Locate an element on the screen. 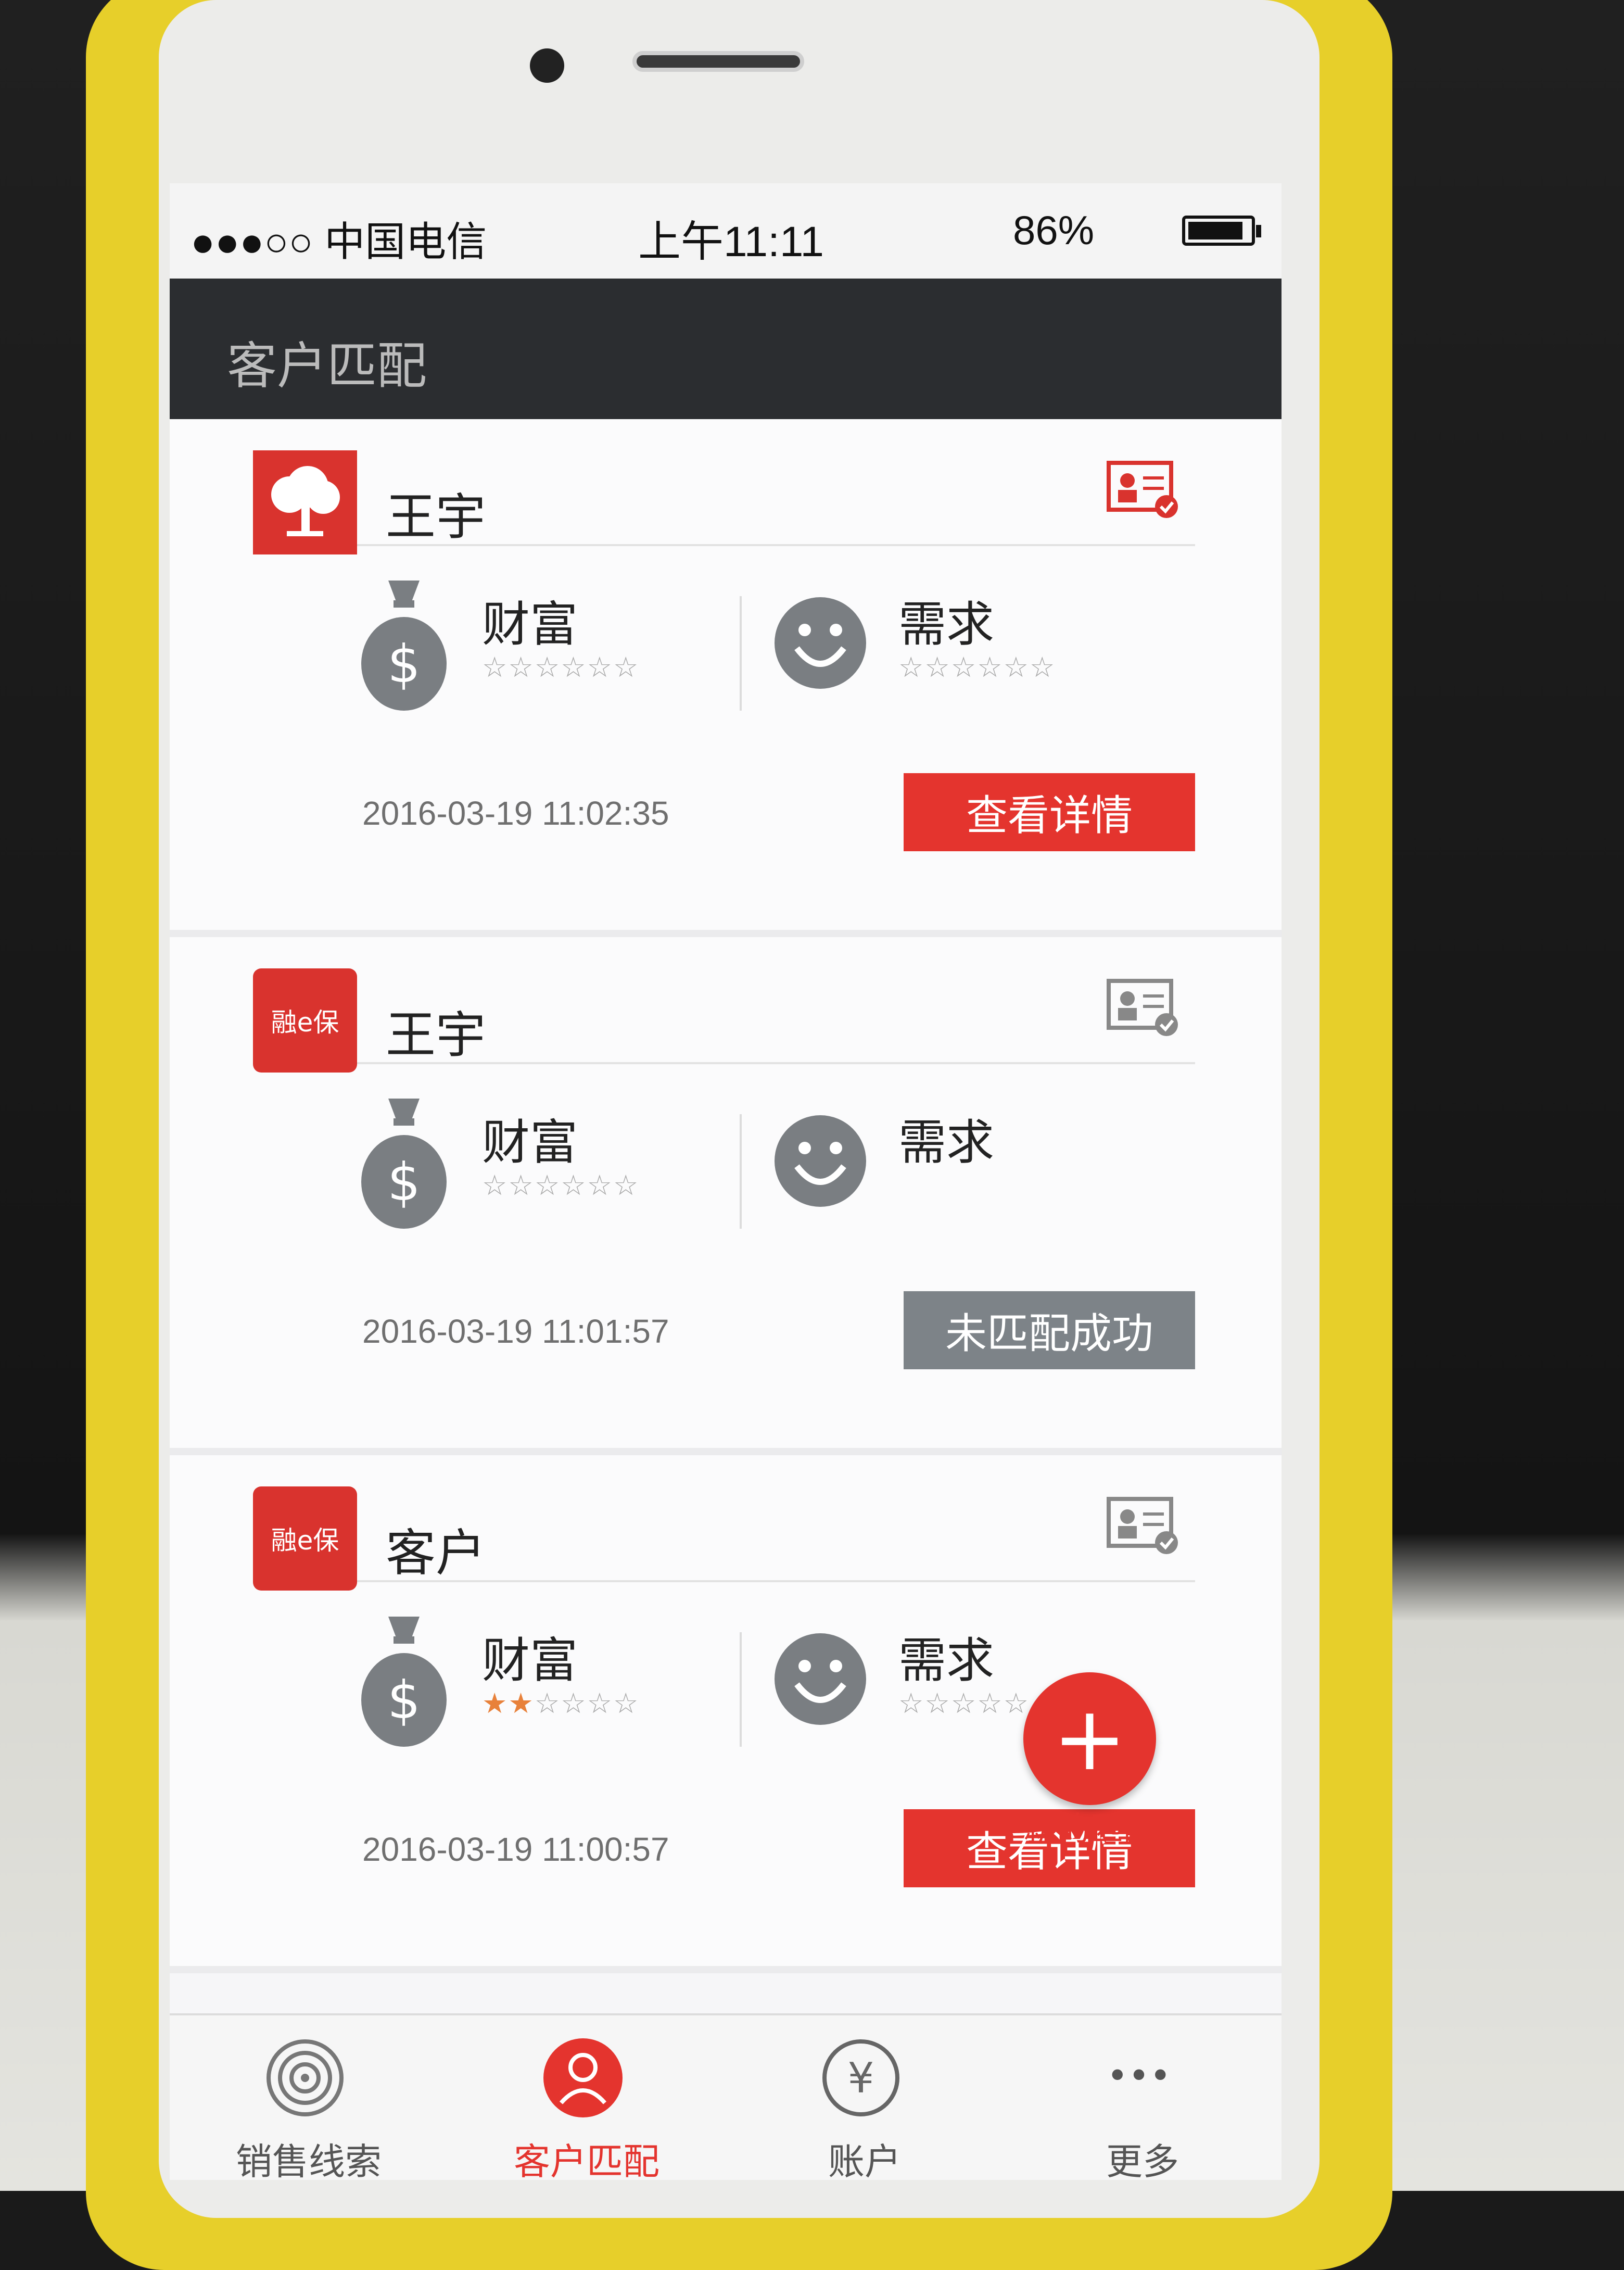 Image resolution: width=1624 pixels, height=2270 pixels. card-header: 融e保 王宇 is located at coordinates (724, 1016).